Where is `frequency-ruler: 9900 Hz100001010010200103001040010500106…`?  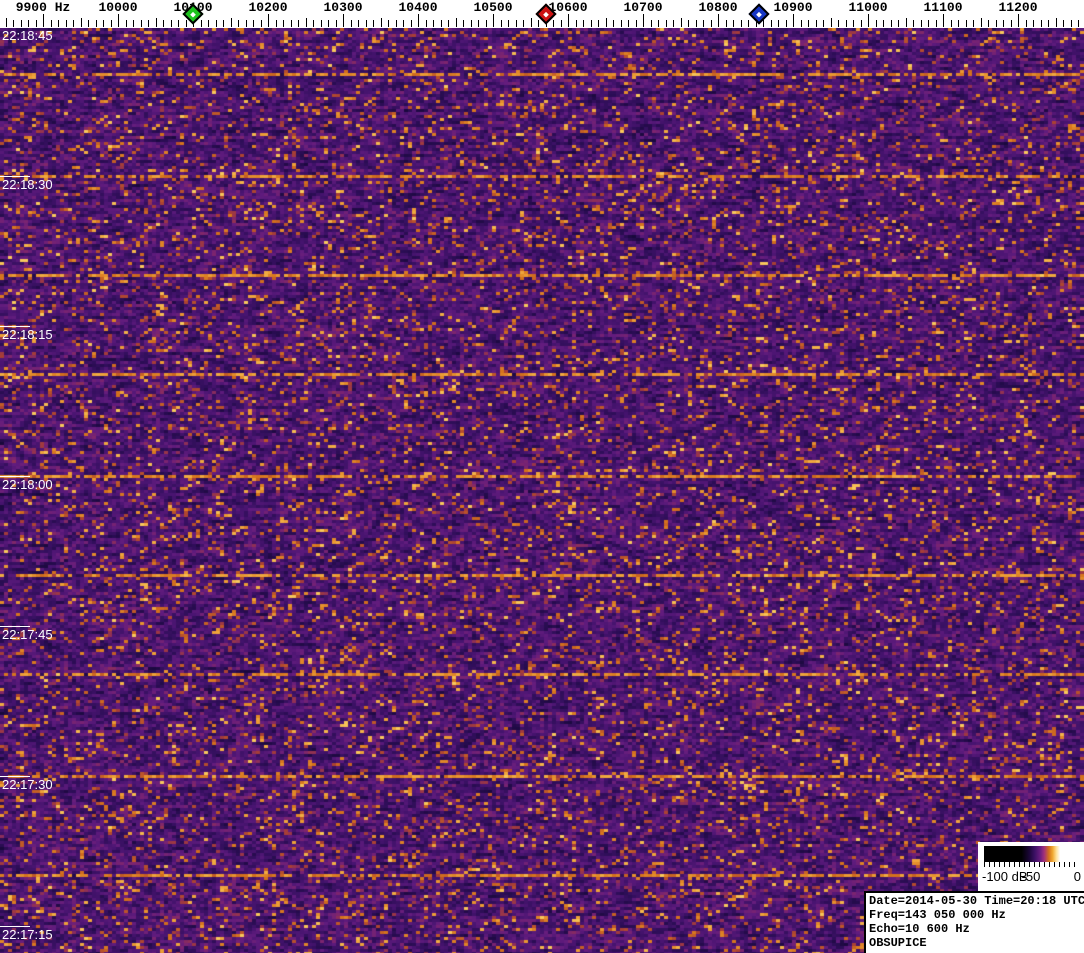
frequency-ruler: 9900 Hz100001010010200103001040010500106… is located at coordinates (542, 14).